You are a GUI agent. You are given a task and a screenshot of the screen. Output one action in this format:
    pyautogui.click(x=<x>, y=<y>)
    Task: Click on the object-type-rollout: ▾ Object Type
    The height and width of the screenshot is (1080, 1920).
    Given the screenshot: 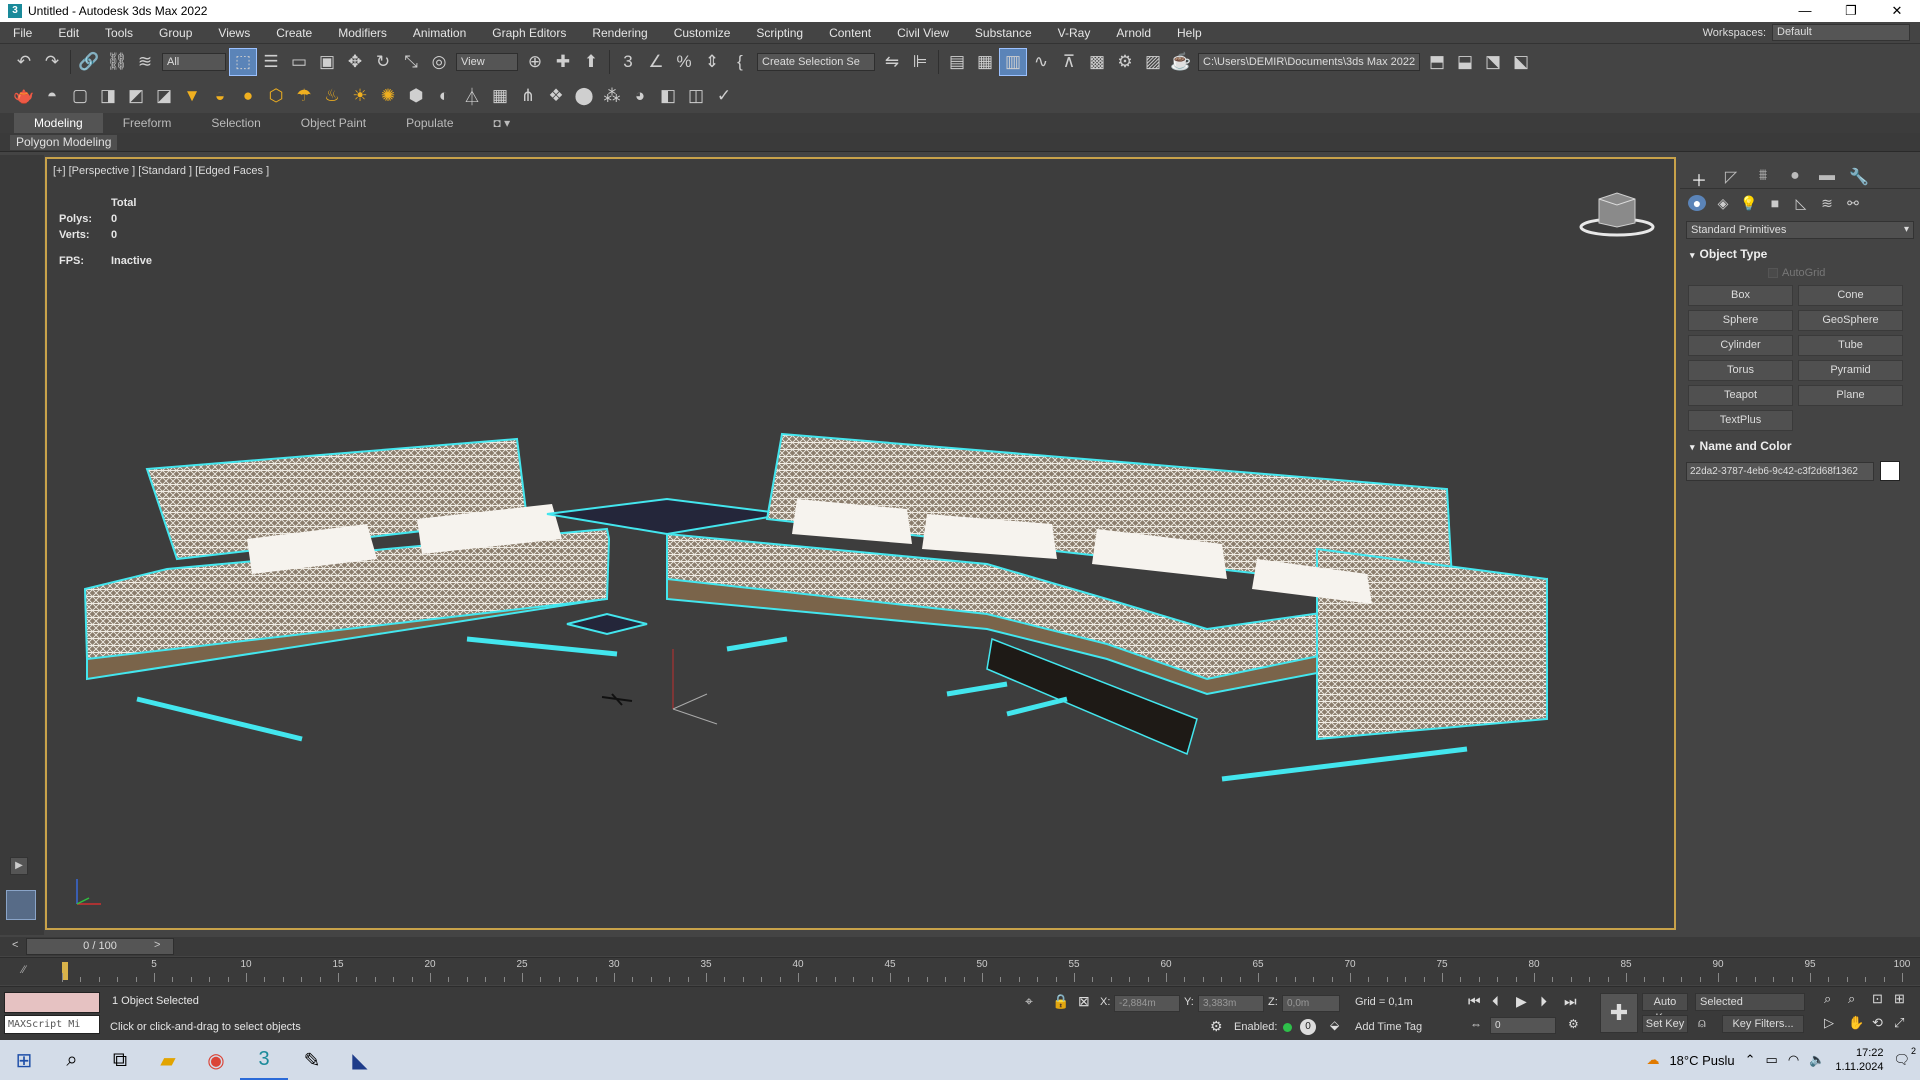 What is the action you would take?
    pyautogui.click(x=1800, y=254)
    